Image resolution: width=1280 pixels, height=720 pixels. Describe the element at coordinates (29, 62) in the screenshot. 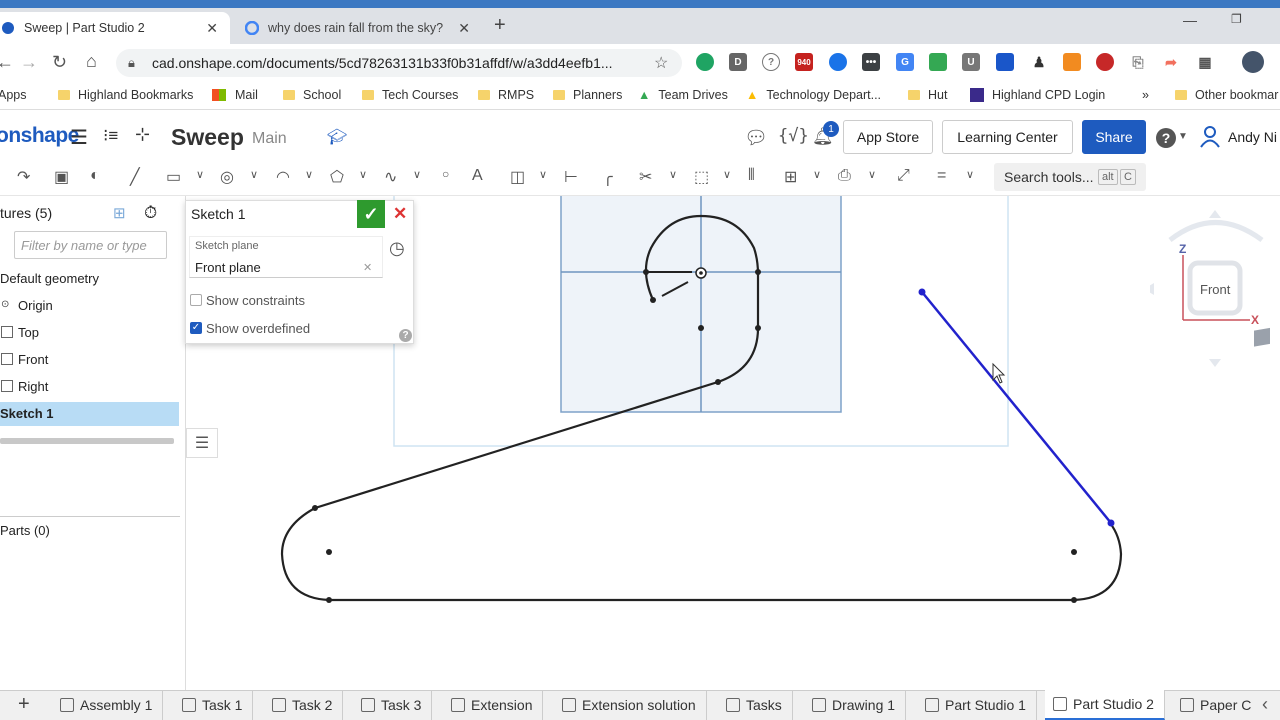

I see `forward-icon: →` at that location.